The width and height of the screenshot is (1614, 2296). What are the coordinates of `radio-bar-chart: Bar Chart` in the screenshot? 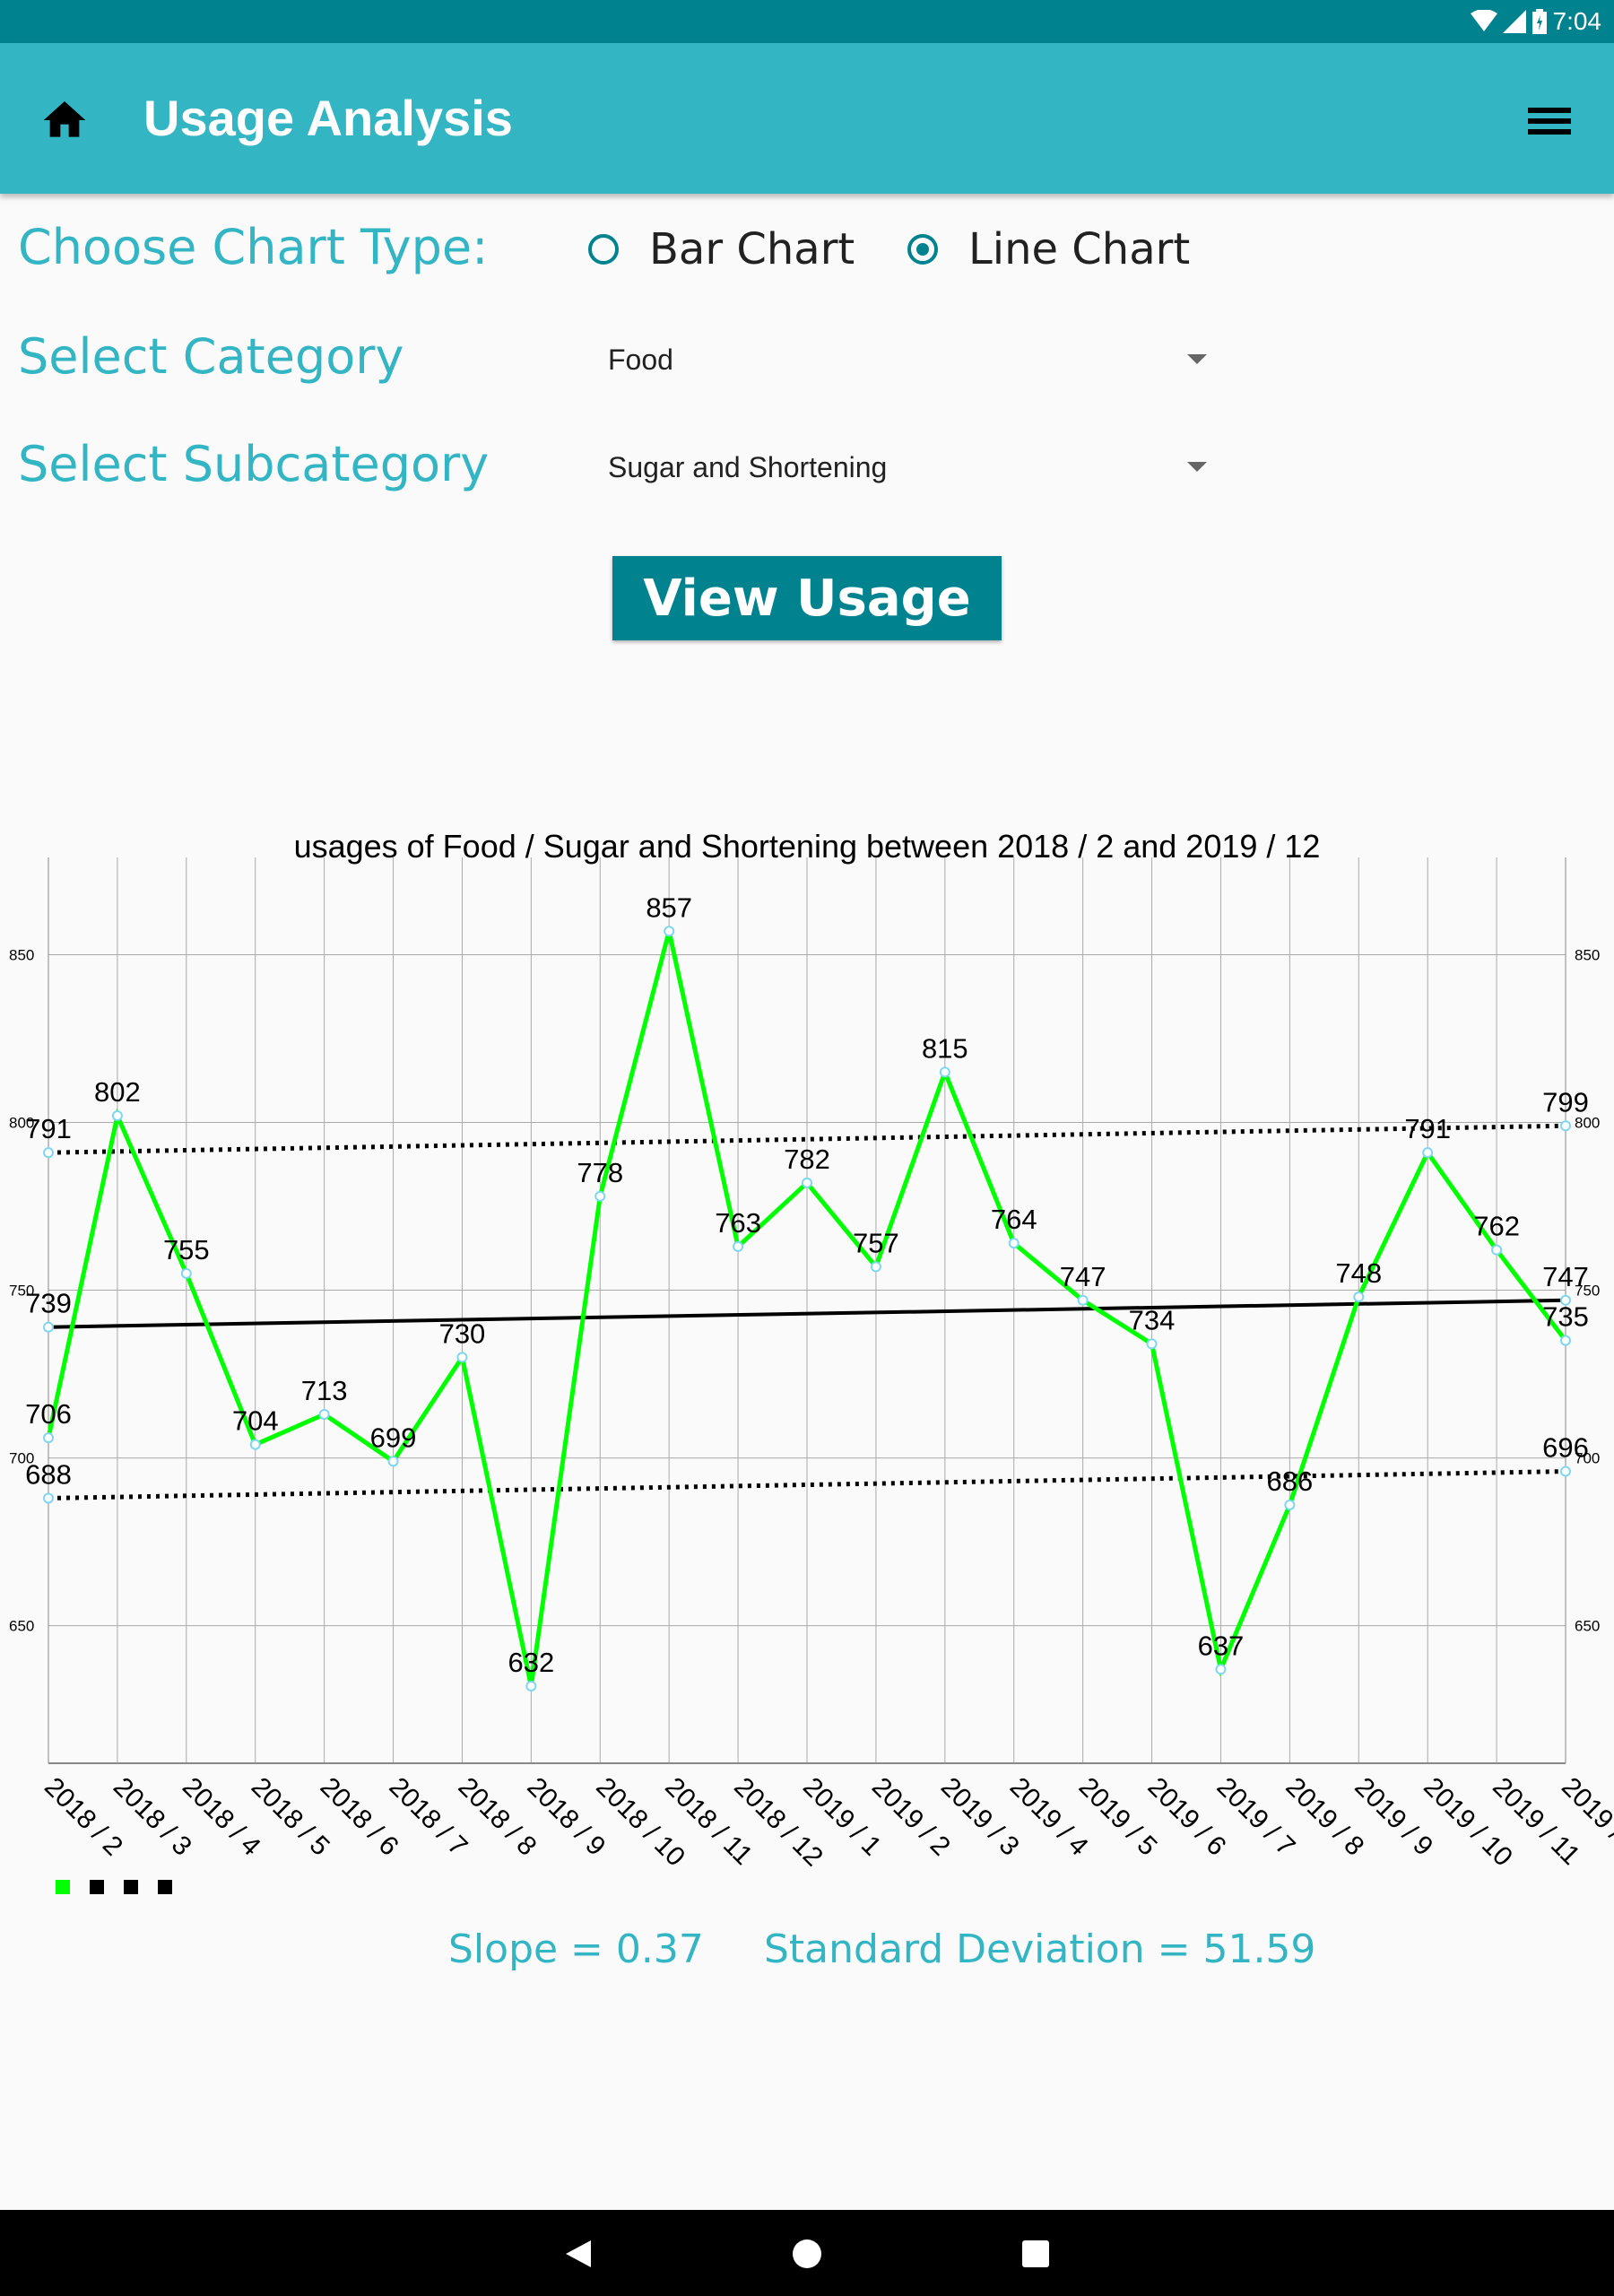 It's located at (721, 249).